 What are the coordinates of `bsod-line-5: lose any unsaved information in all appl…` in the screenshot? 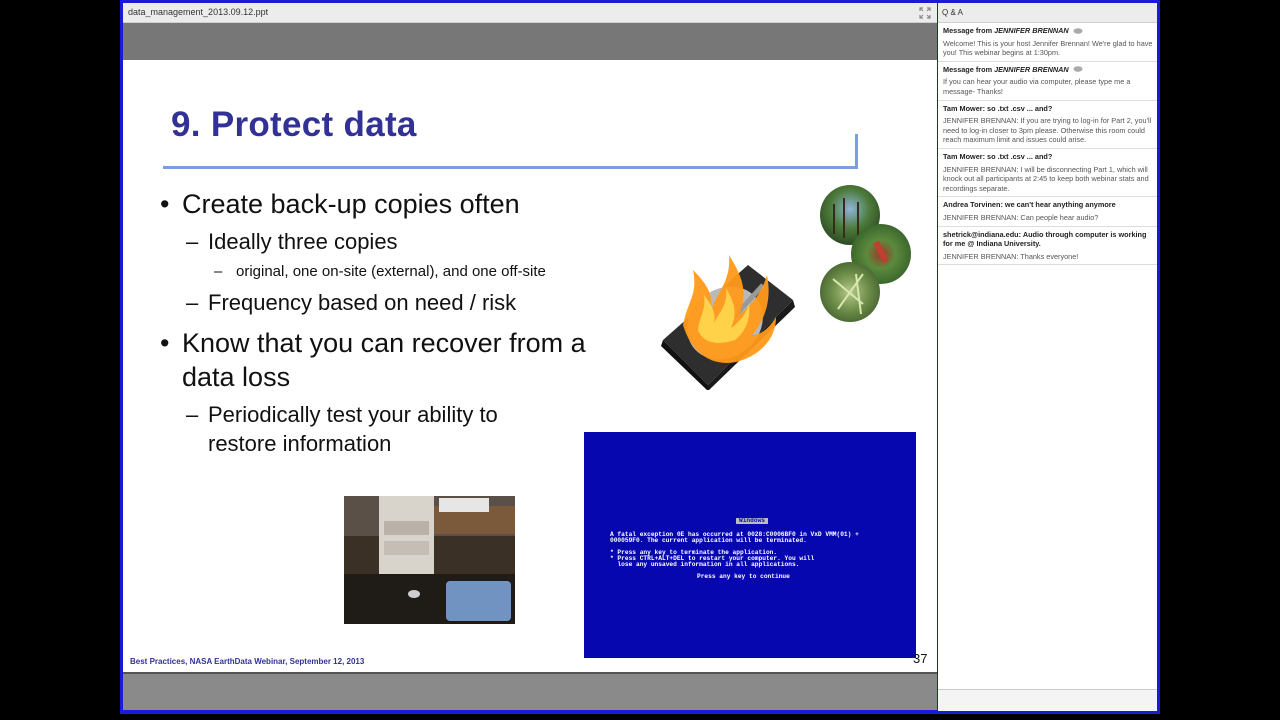 It's located at (705, 564).